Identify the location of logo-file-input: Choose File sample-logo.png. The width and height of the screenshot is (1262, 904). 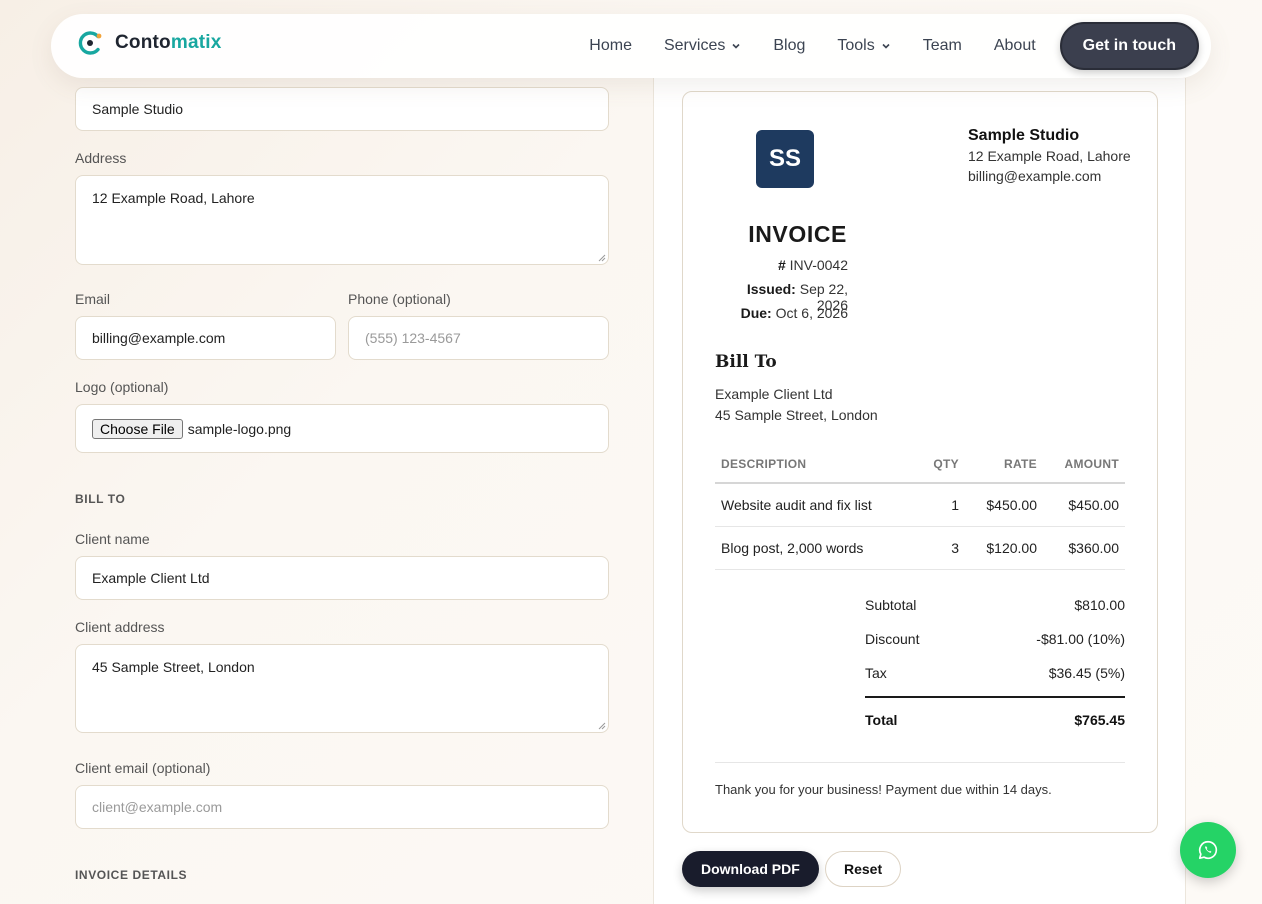
(342, 428).